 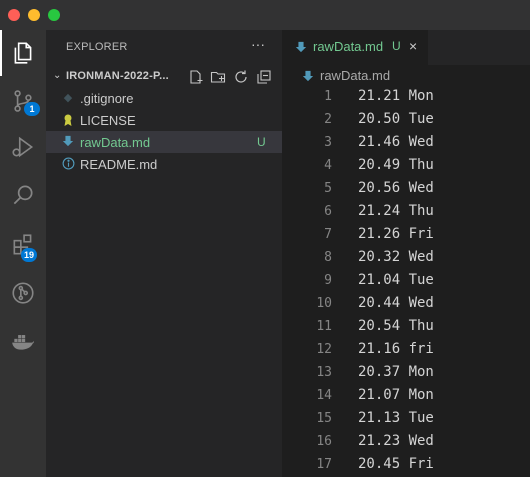 I want to click on file-item-rawdata: rawData.md U, so click(x=164, y=142).